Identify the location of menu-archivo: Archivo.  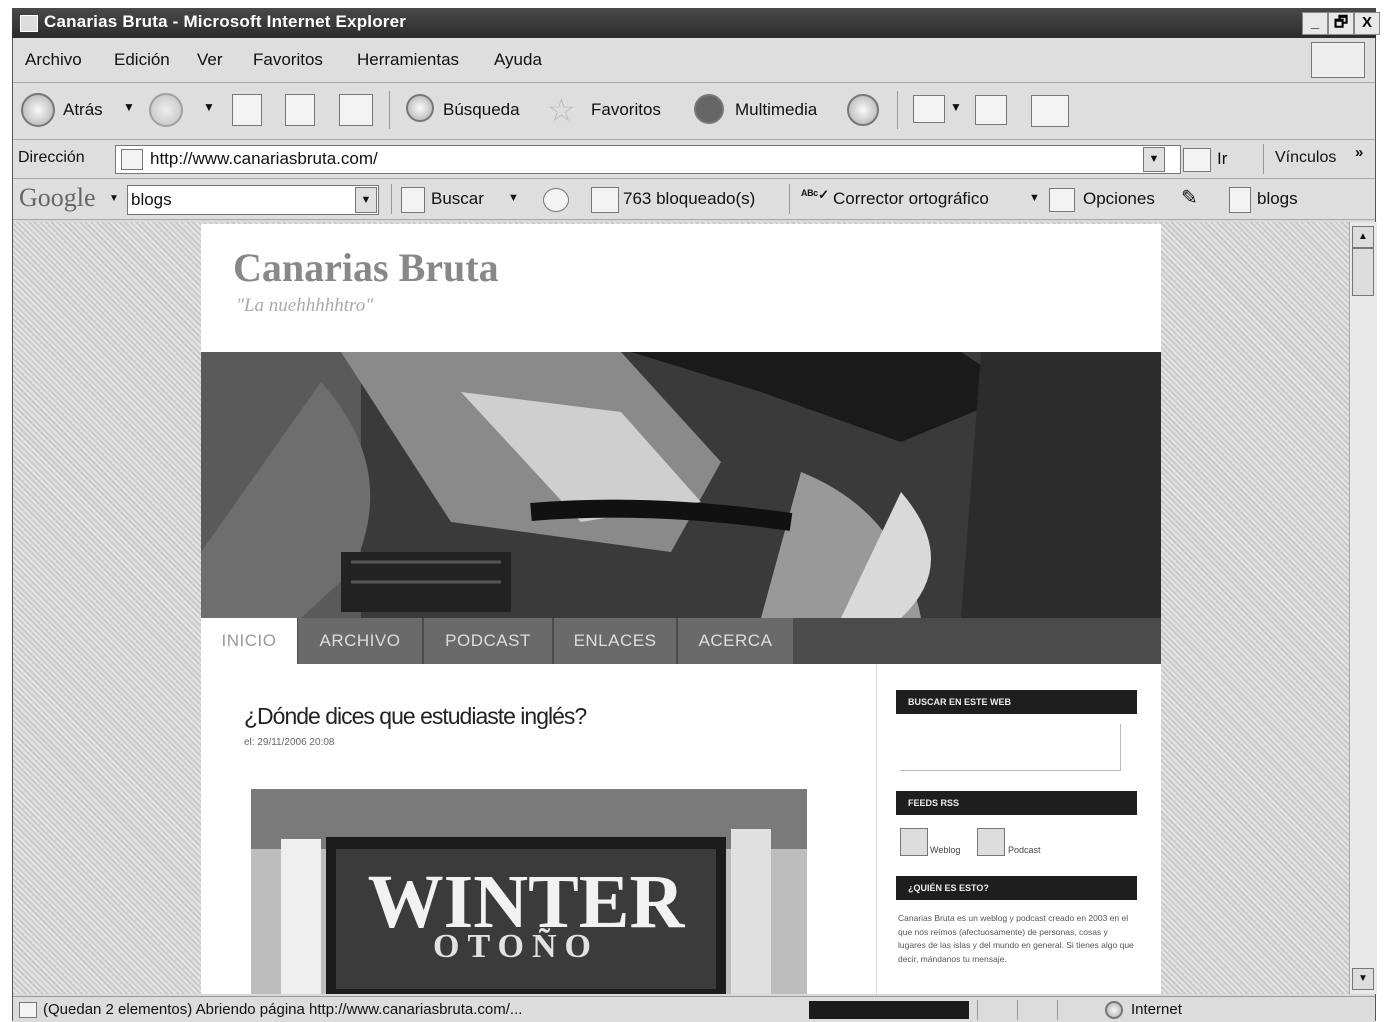
(53, 60).